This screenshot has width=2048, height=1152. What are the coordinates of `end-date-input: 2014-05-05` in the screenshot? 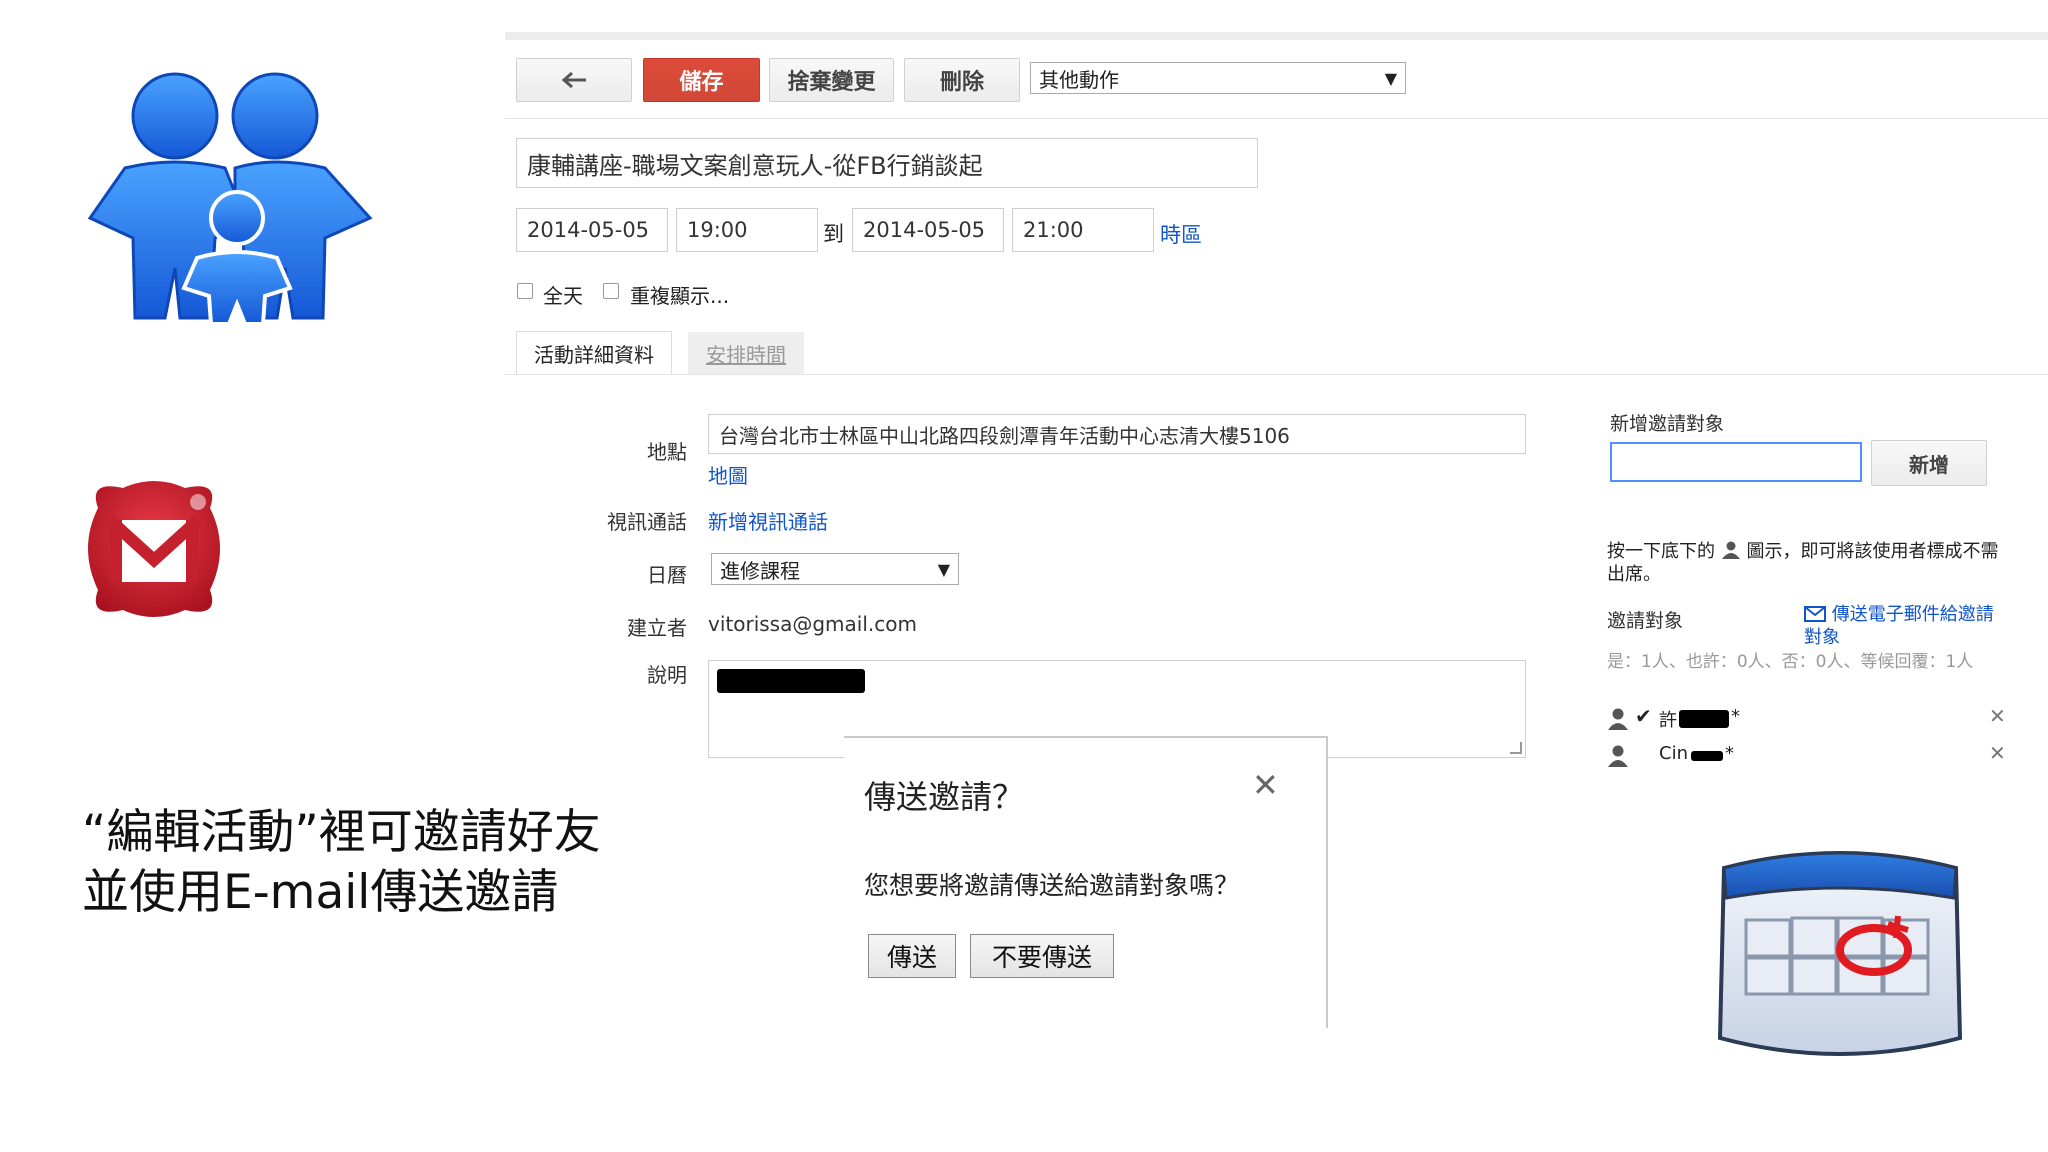 It's located at (928, 230).